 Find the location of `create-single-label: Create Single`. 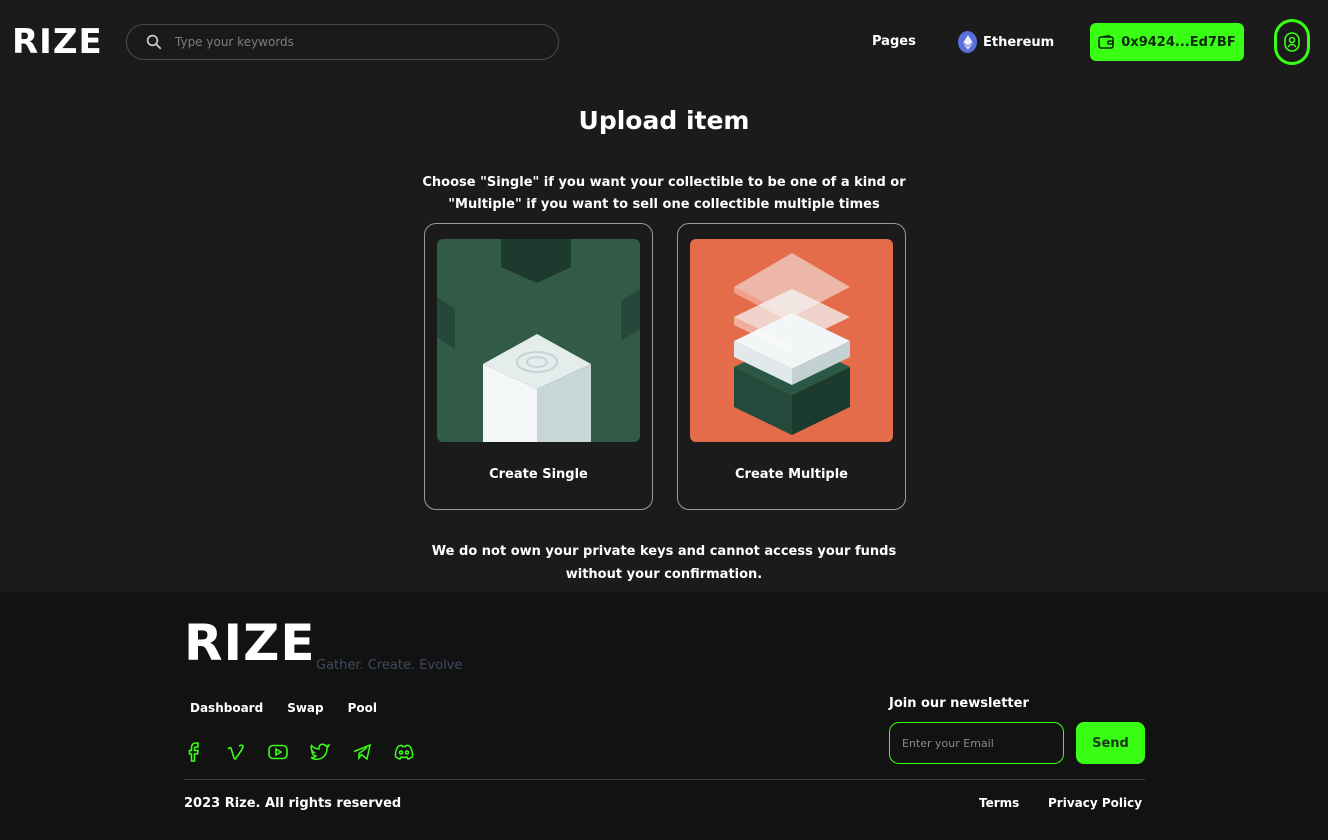

create-single-label: Create Single is located at coordinates (538, 474).